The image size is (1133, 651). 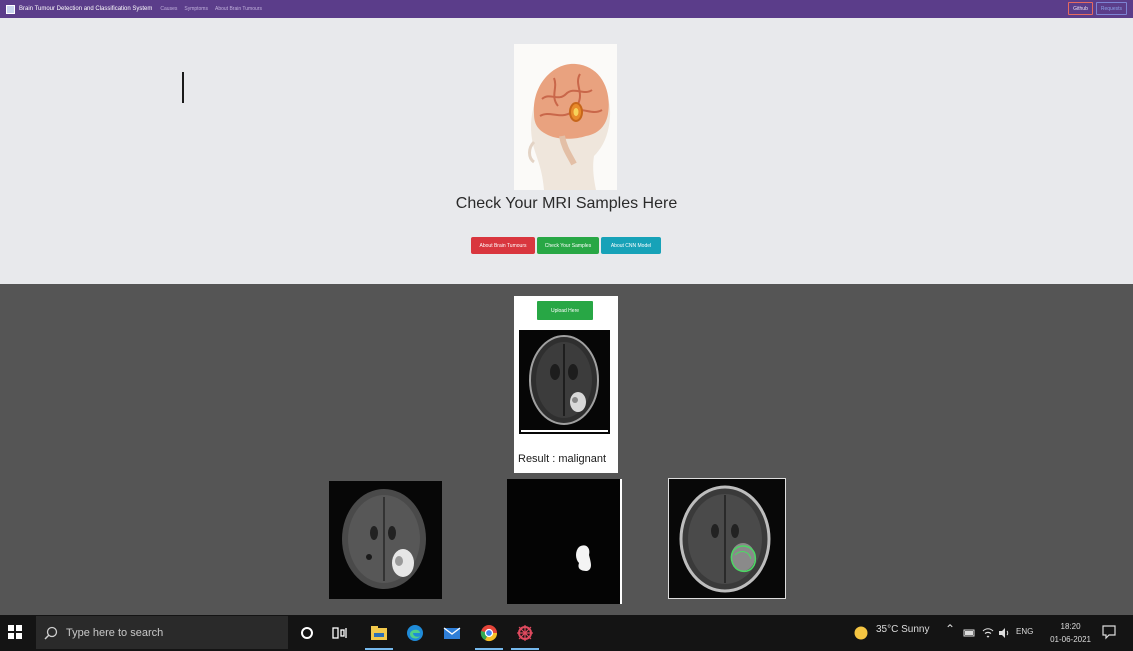 I want to click on taskbar-search-box: Type here to search, so click(x=162, y=632).